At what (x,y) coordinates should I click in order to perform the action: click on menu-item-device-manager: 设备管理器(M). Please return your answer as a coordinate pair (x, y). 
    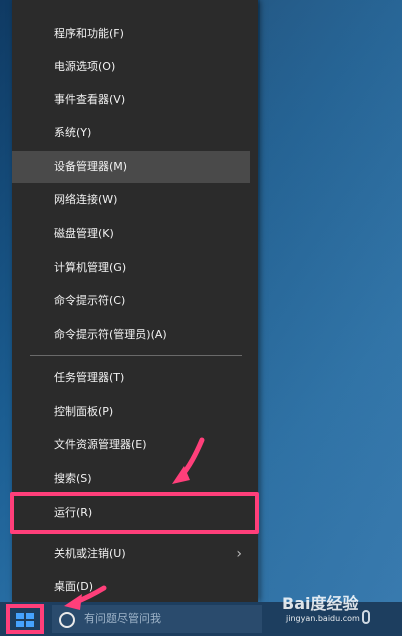
    Looking at the image, I should click on (131, 167).